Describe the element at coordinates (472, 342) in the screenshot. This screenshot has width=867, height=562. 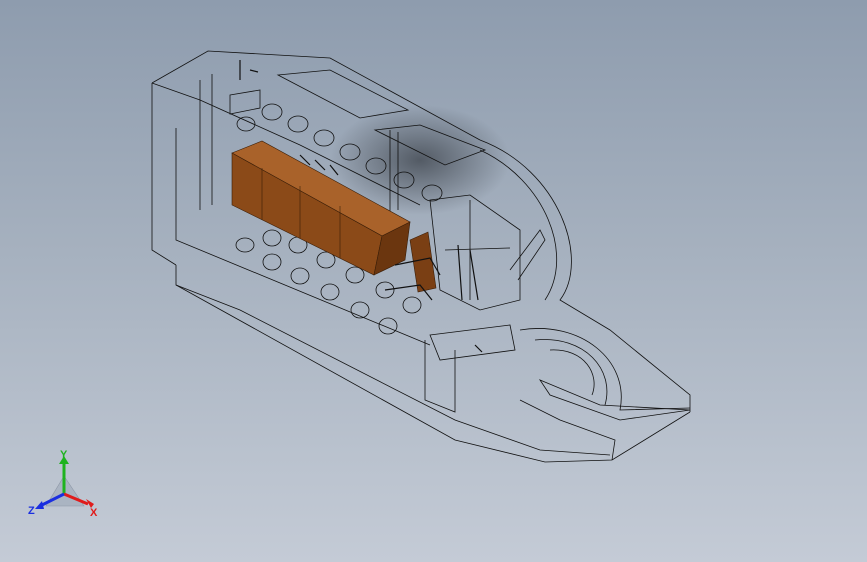
I see `frame-panel-bottom` at that location.